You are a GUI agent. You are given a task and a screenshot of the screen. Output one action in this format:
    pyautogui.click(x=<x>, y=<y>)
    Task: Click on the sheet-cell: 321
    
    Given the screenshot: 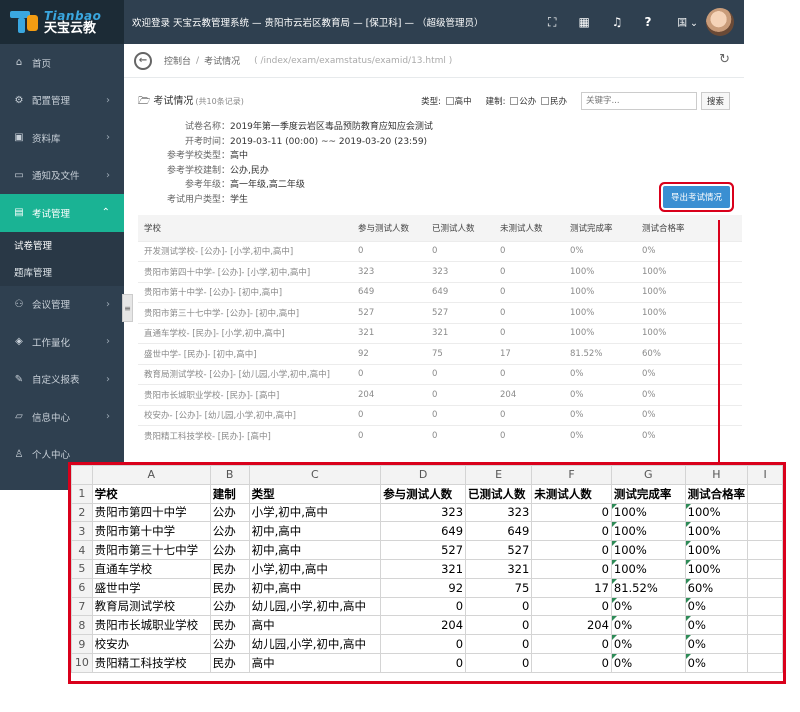 What is the action you would take?
    pyautogui.click(x=499, y=568)
    